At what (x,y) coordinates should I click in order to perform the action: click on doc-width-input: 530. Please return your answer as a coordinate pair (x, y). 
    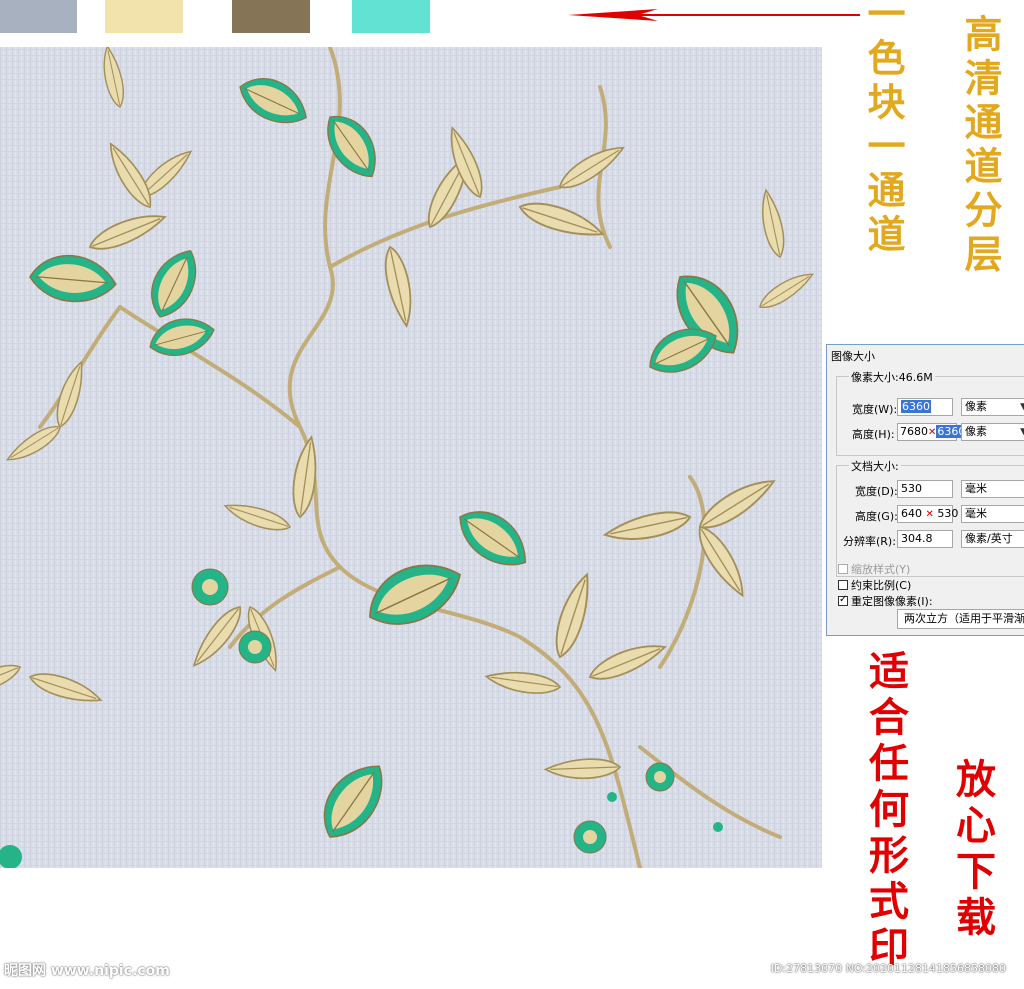
    Looking at the image, I should click on (925, 489).